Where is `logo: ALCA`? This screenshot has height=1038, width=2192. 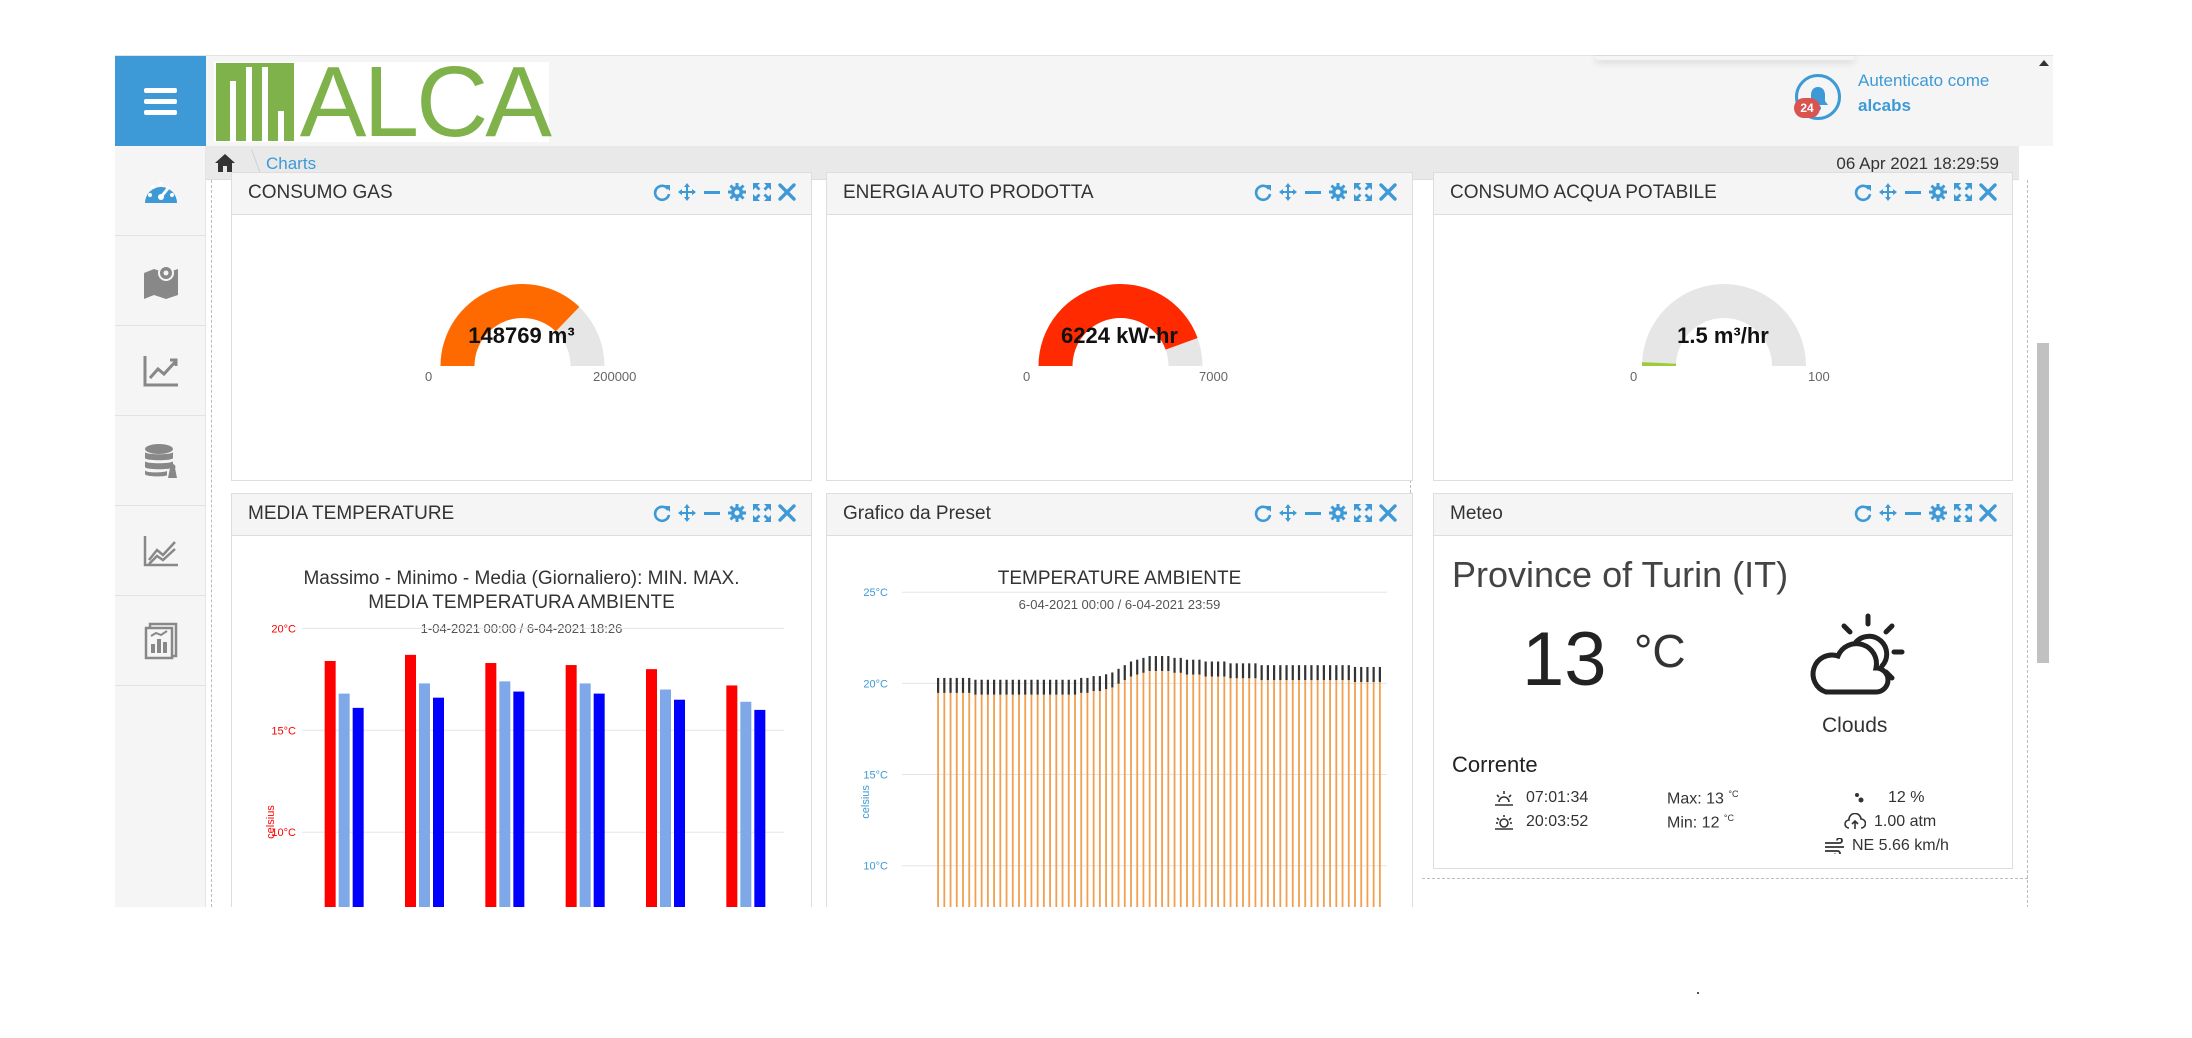
logo: ALCA is located at coordinates (383, 103).